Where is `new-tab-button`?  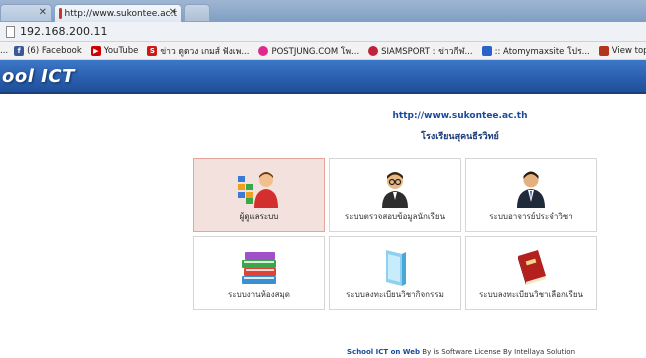
new-tab-button is located at coordinates (197, 13).